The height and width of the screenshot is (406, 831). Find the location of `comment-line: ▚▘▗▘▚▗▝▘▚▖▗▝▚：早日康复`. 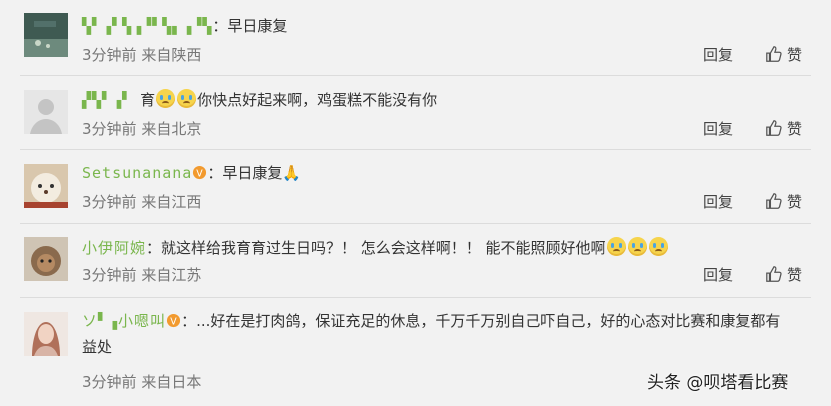

comment-line: ▚▘▗▘▚▗▝▘▚▖▗▝▚：早日康复 is located at coordinates (184, 26).